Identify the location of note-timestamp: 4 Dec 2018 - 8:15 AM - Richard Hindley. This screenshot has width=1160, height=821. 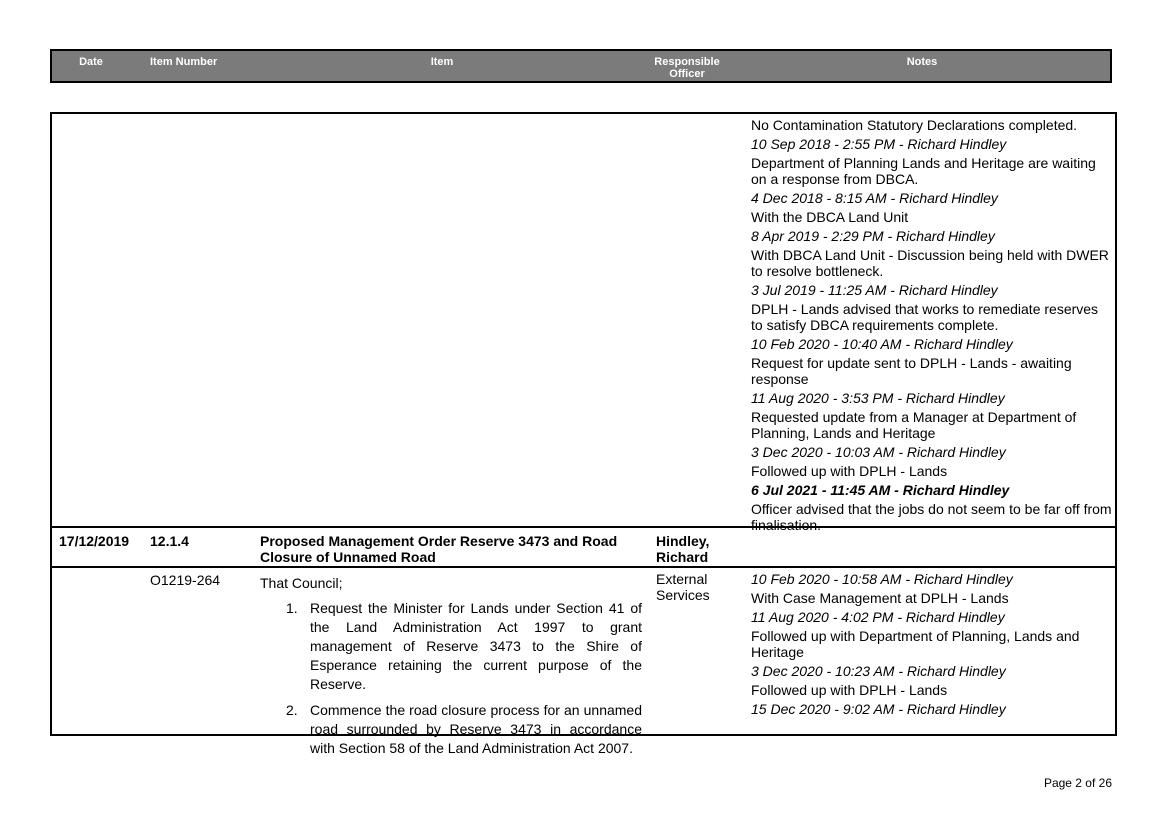
(874, 198).